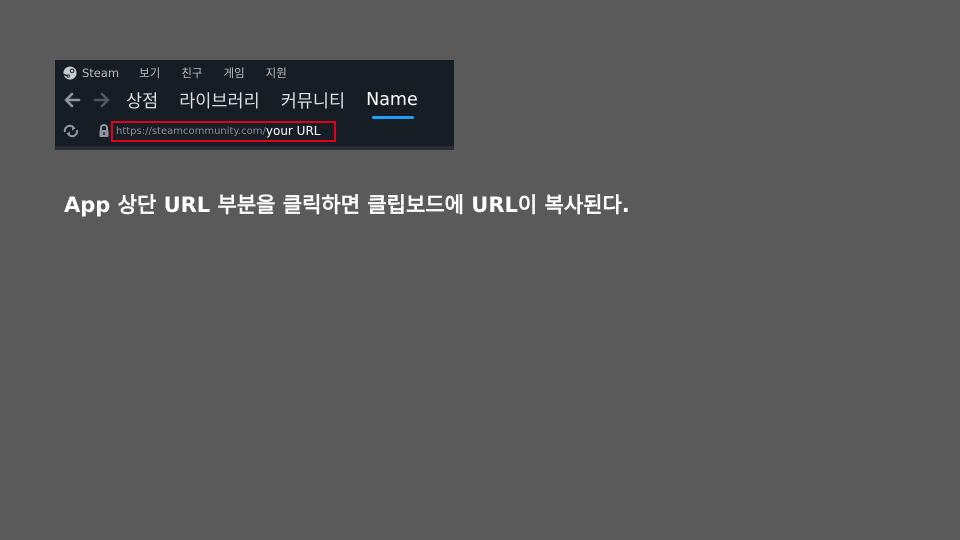  What do you see at coordinates (219, 100) in the screenshot?
I see `tab-library: 라이브러리` at bounding box center [219, 100].